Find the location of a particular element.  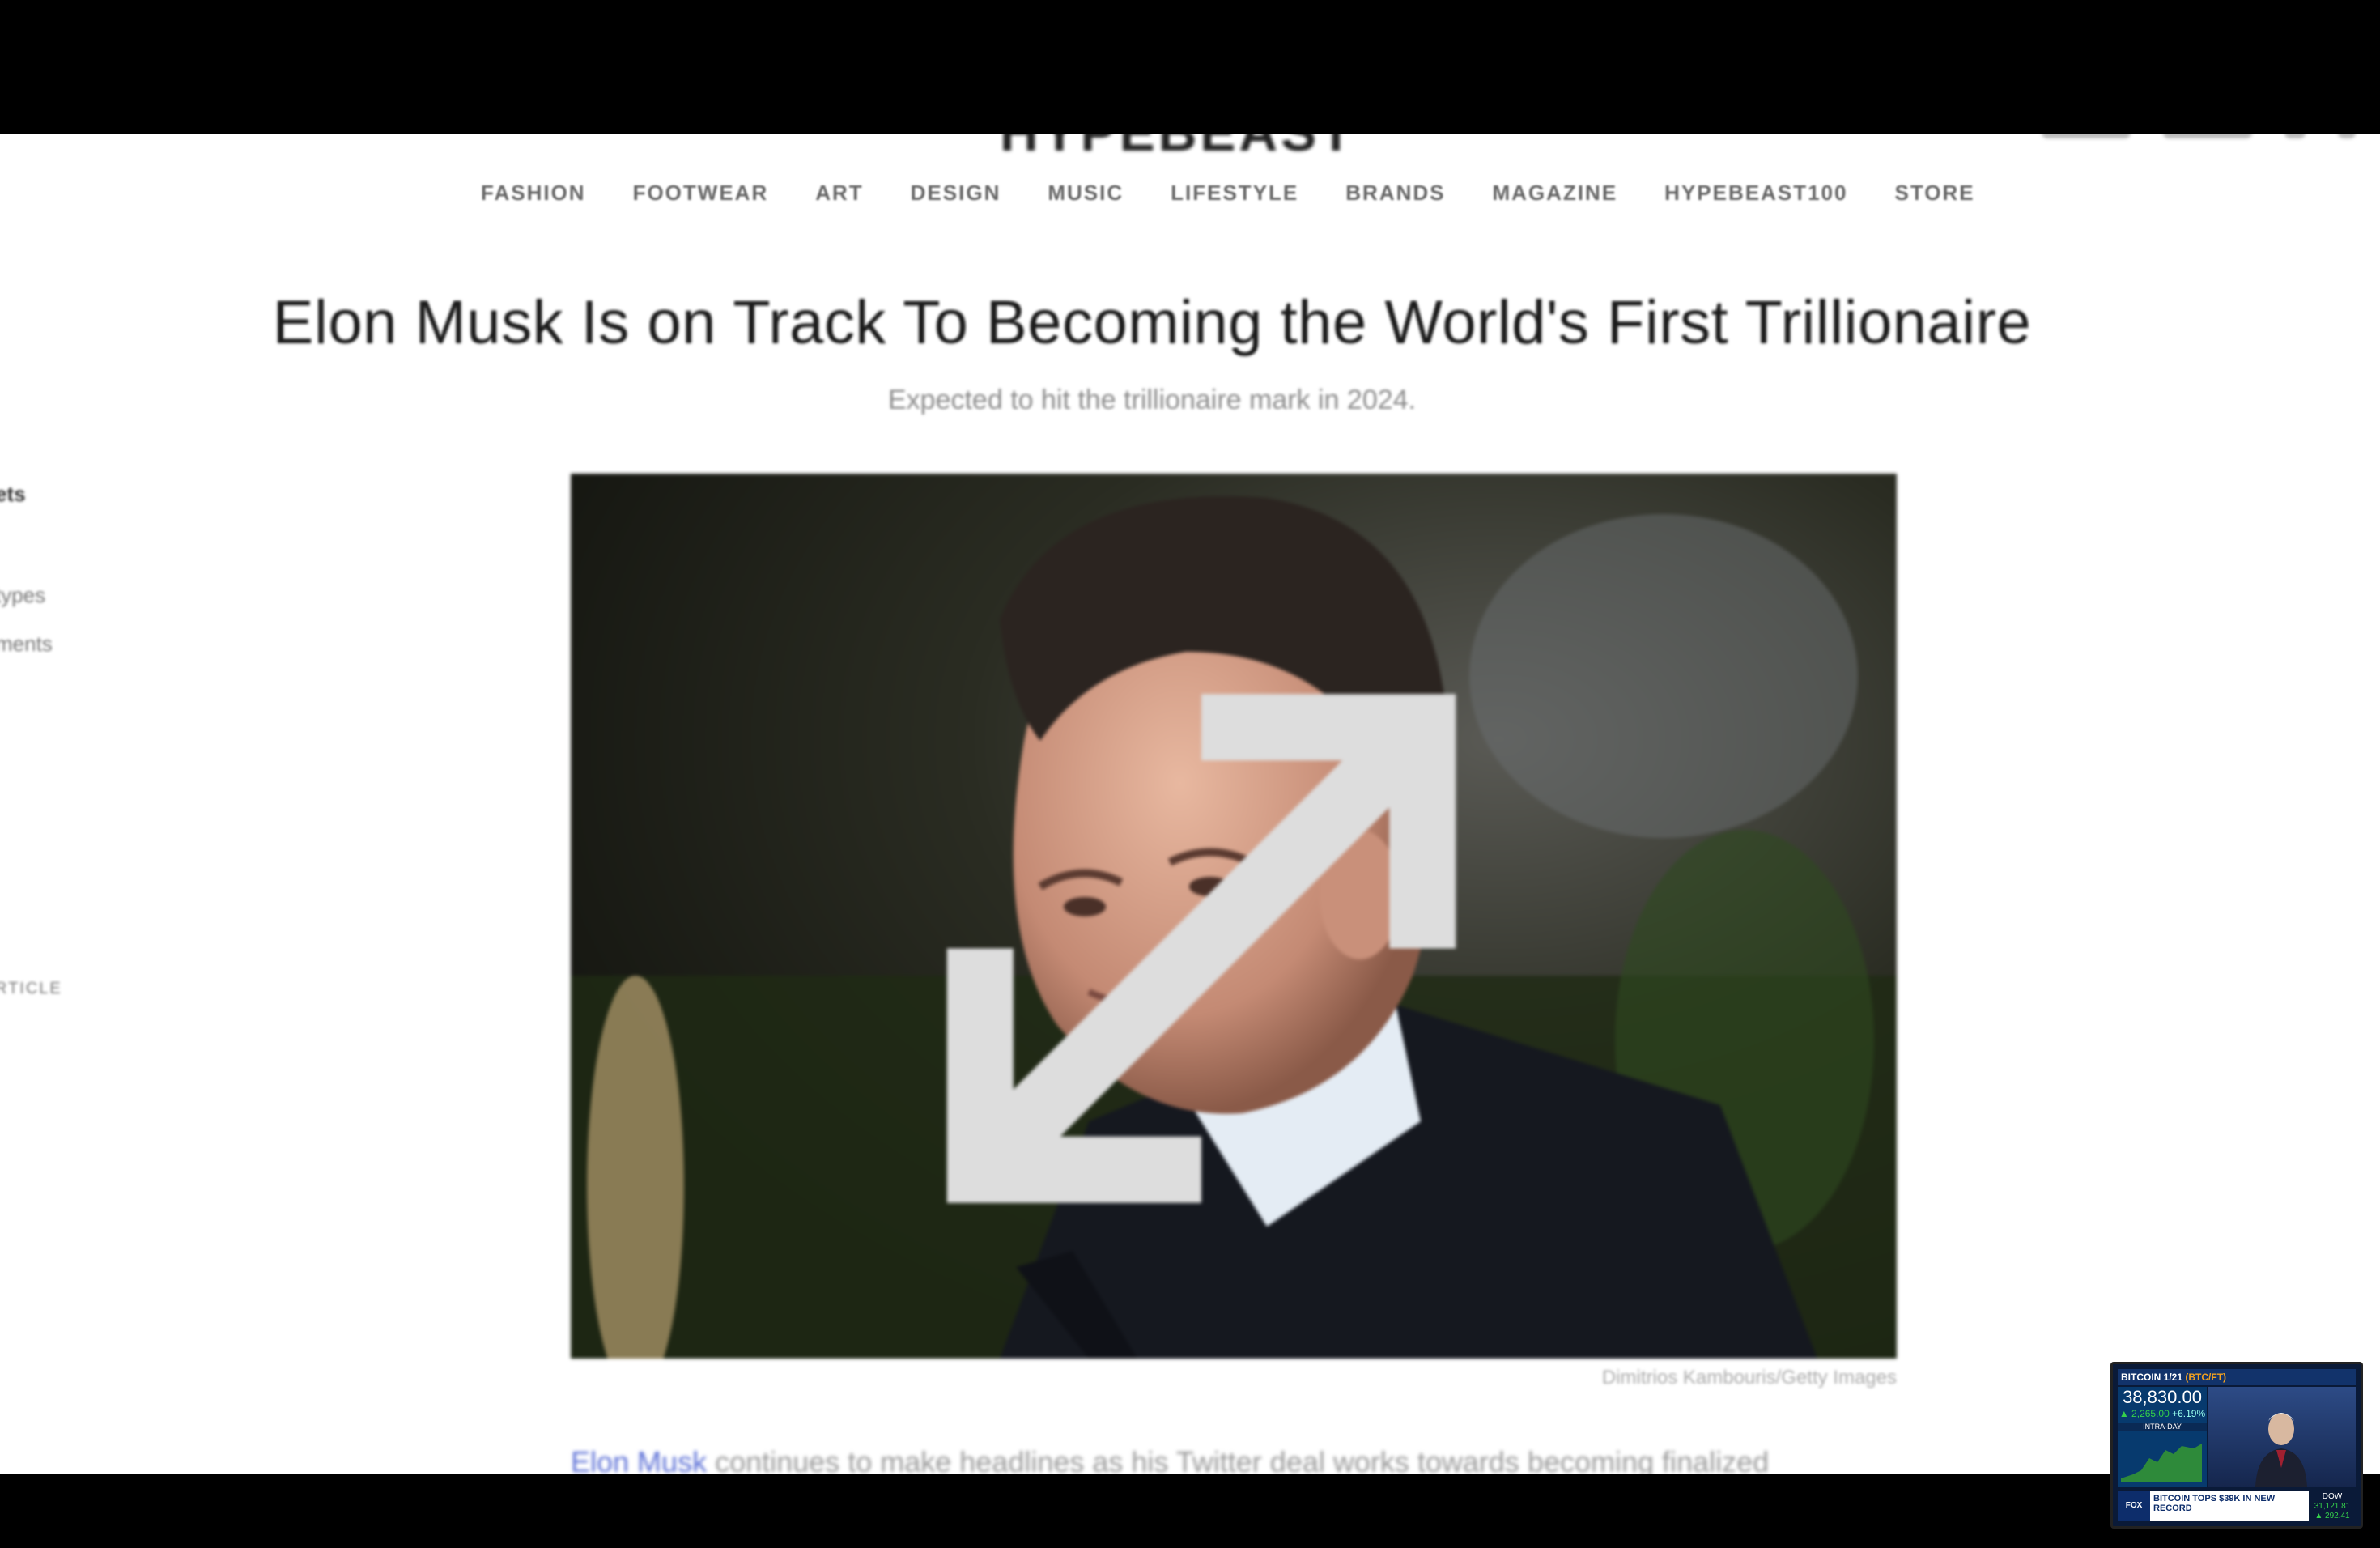

nav-item-magazine: MAGAZINE is located at coordinates (1555, 193).